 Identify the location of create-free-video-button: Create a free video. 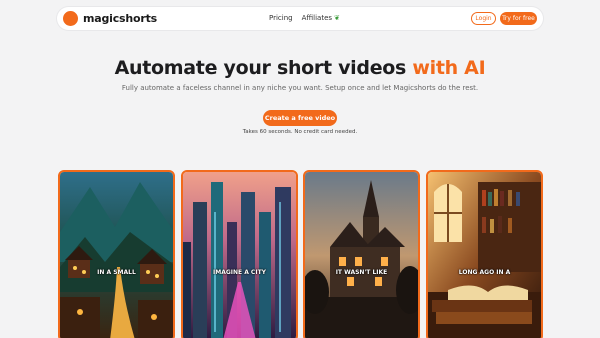
(300, 118).